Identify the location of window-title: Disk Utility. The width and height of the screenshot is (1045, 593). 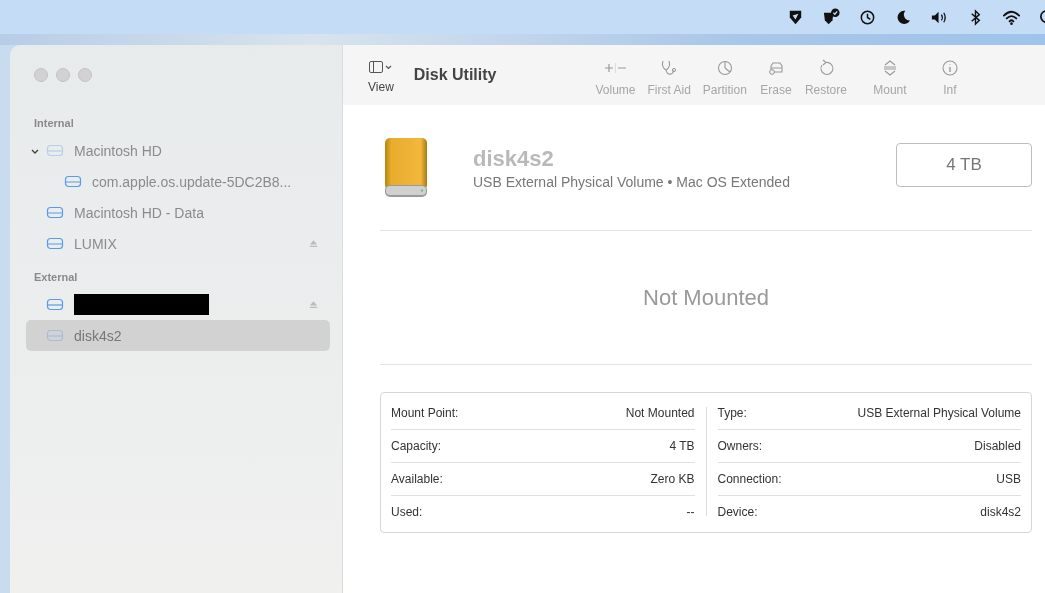
(455, 75).